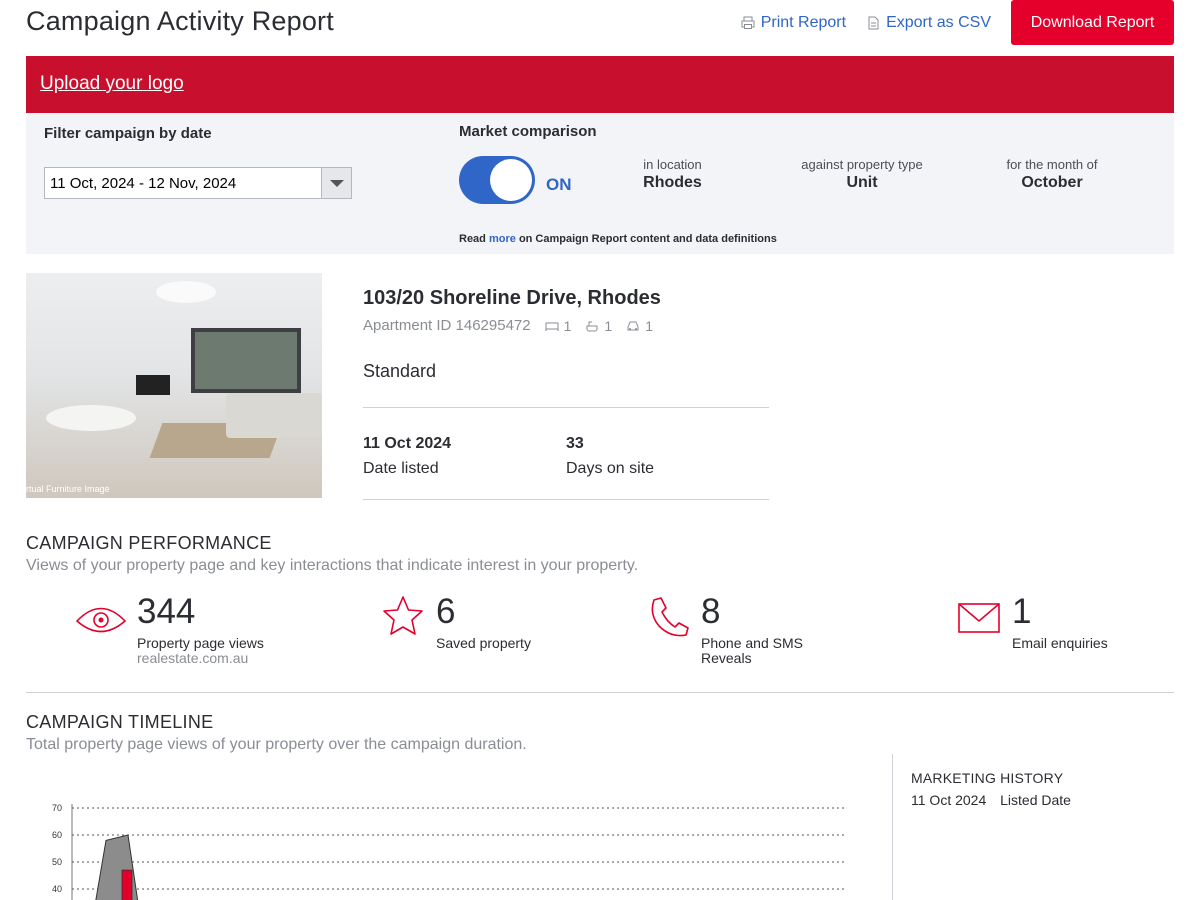 The height and width of the screenshot is (900, 1200). I want to click on upload-logo-link: Upload your logo, so click(112, 84).